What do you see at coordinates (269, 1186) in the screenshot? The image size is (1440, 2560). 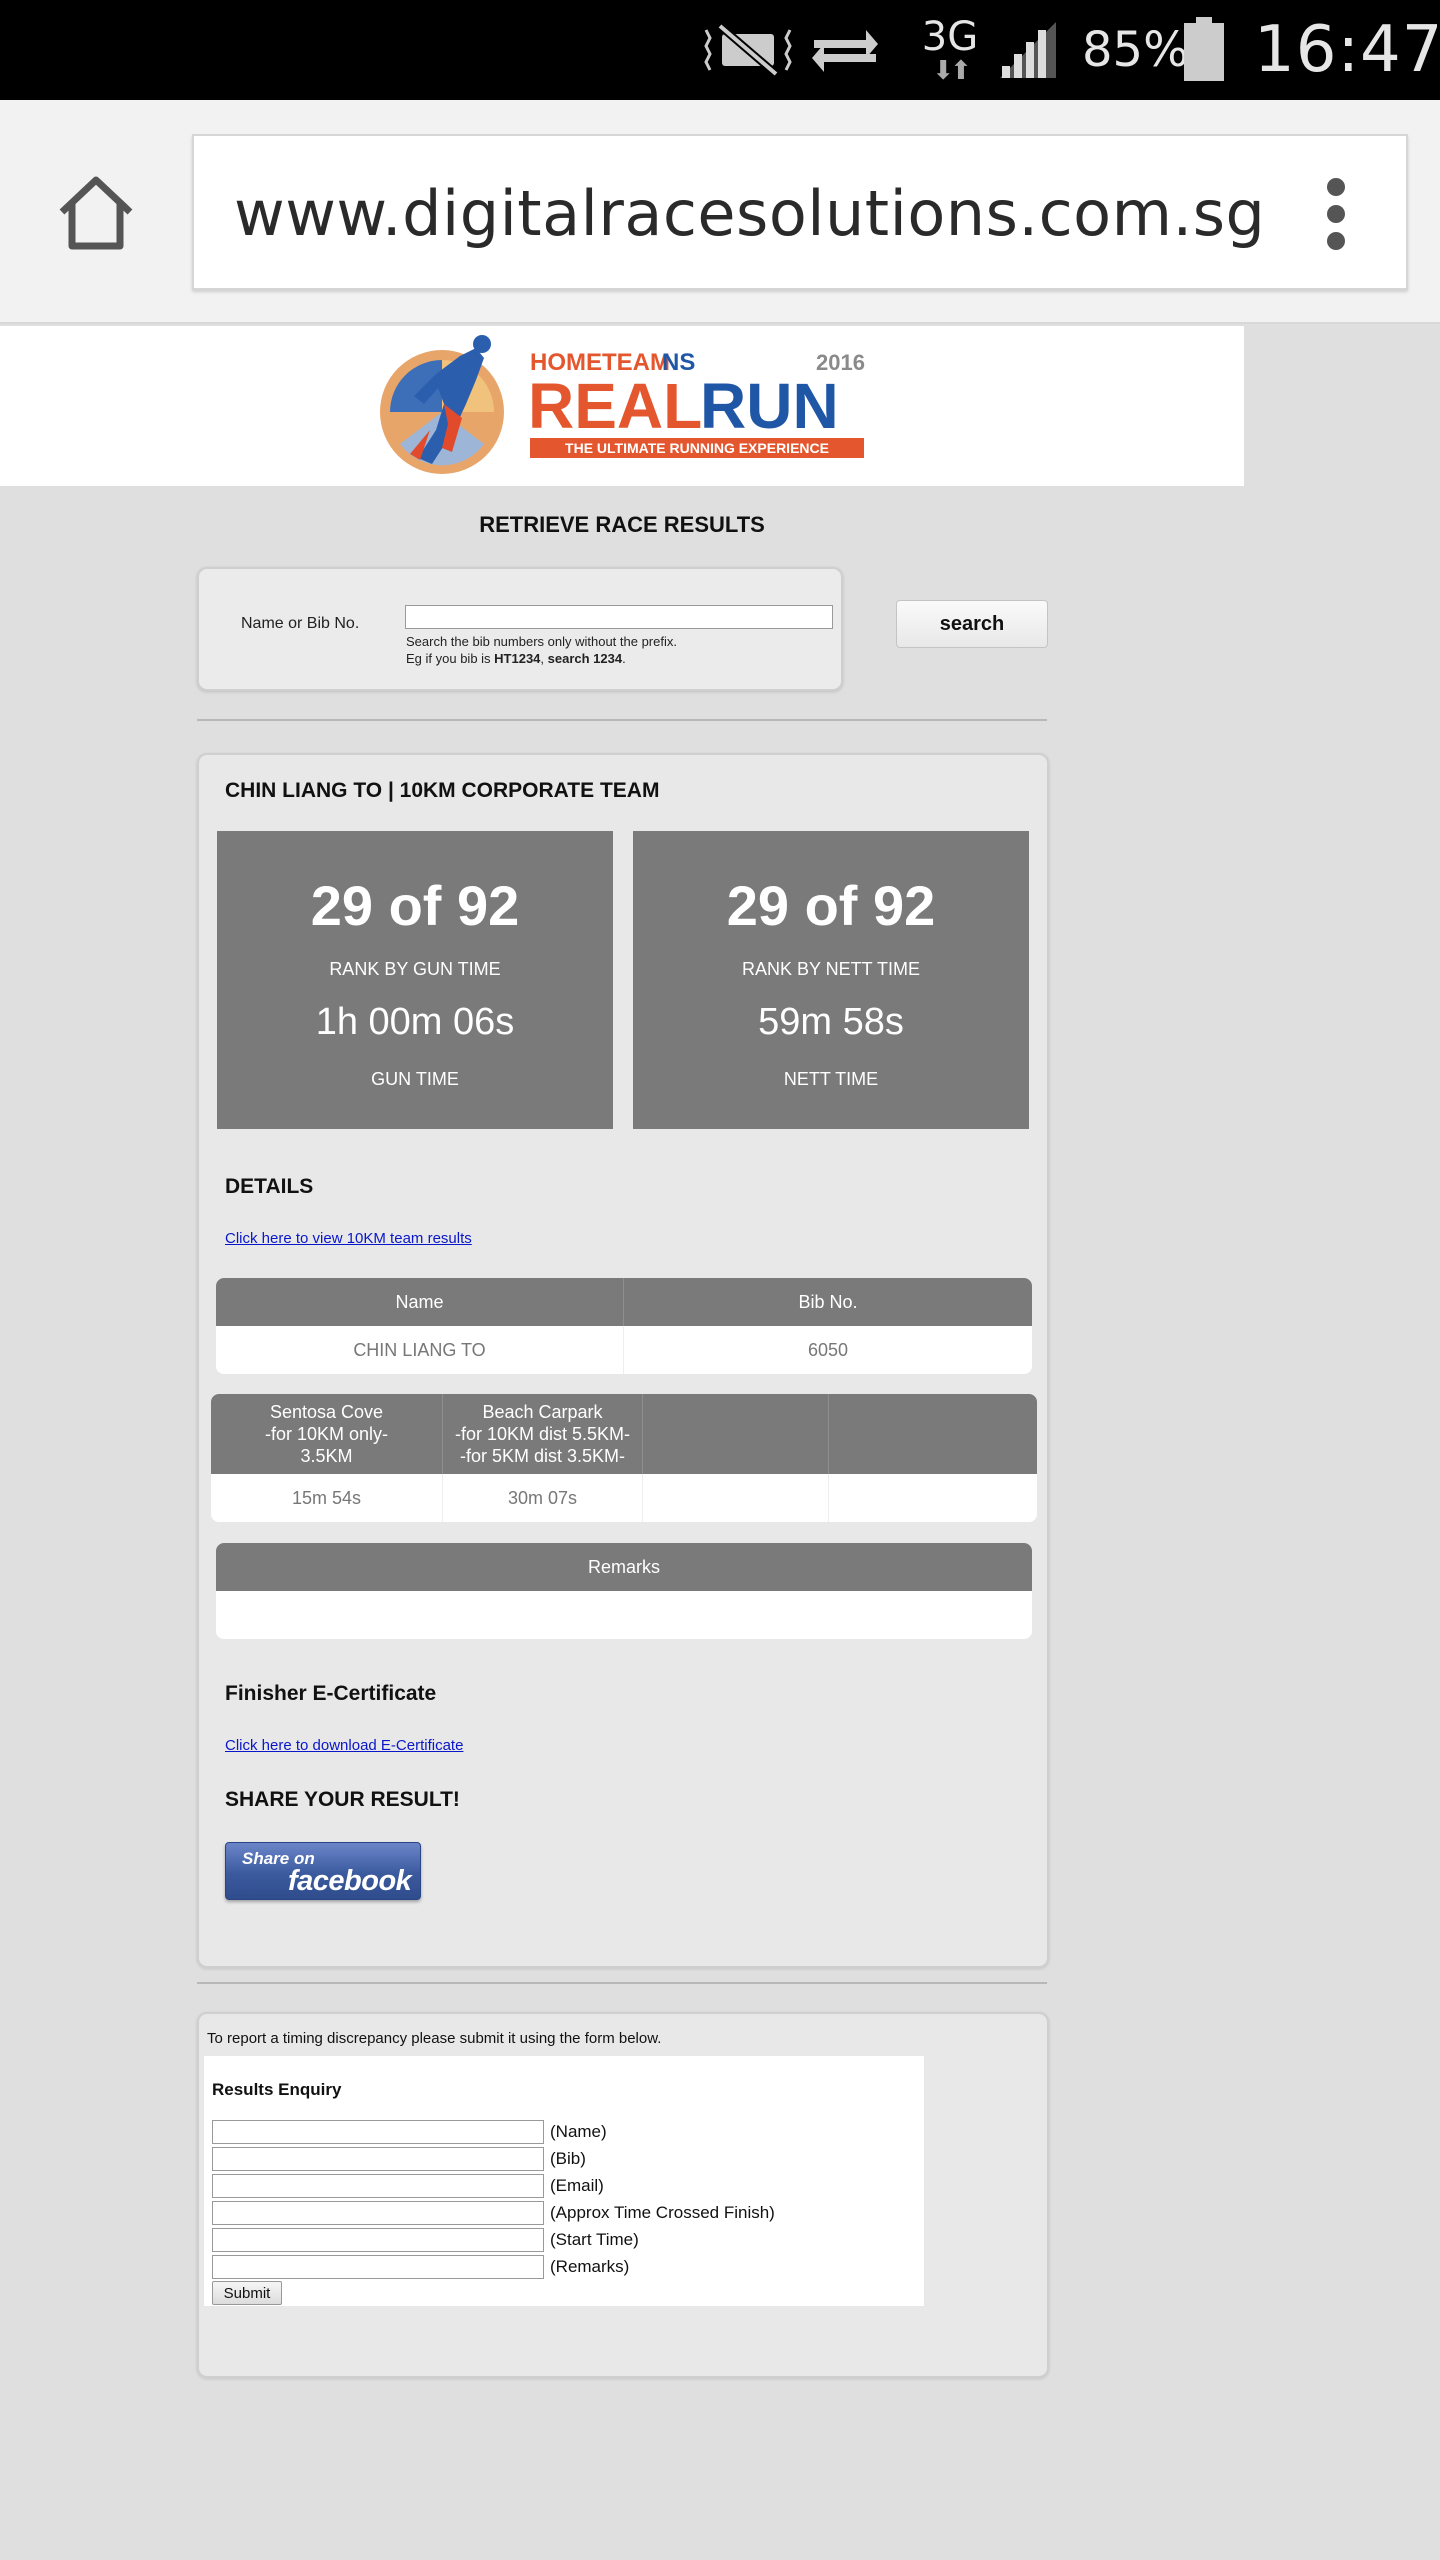 I see `details-title: DETAILS` at bounding box center [269, 1186].